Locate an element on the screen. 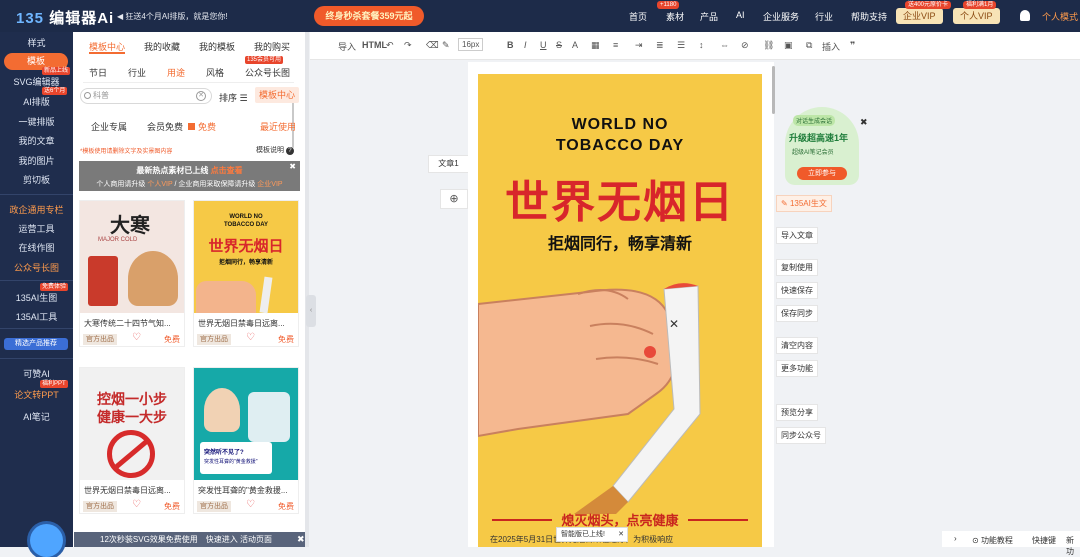 This screenshot has height=557, width=1080. filter-free: 免费 is located at coordinates (202, 126).